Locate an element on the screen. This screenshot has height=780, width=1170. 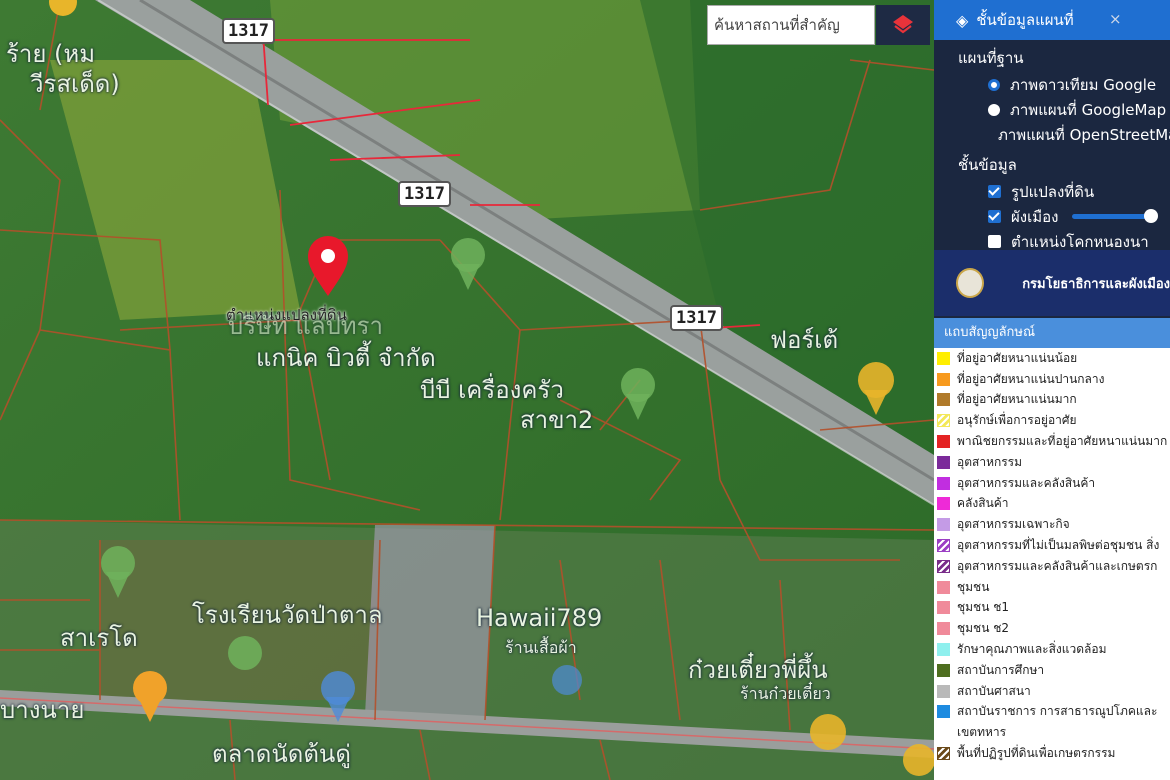
map-label: สาเรโด is located at coordinates (99, 638).